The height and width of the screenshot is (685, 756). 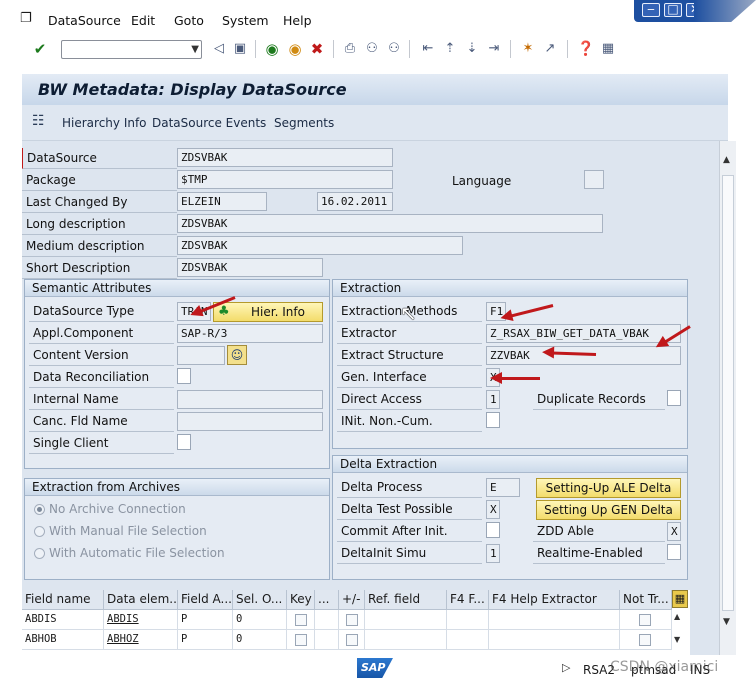 I want to click on save-icon: ▣, so click(x=240, y=49).